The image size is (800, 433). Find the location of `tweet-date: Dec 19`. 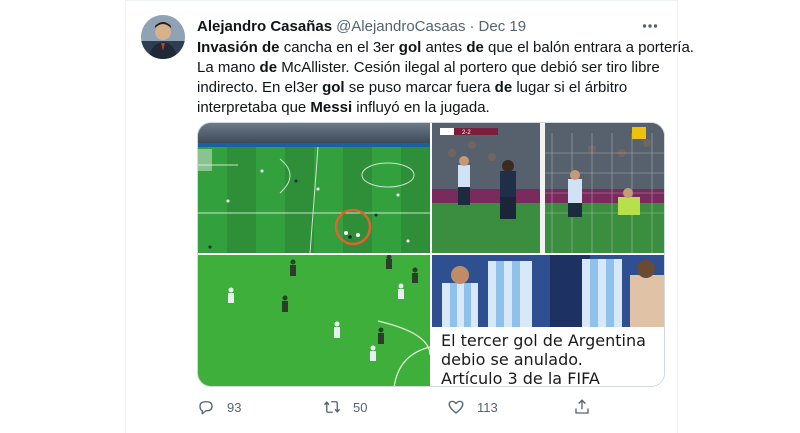

tweet-date: Dec 19 is located at coordinates (503, 26).